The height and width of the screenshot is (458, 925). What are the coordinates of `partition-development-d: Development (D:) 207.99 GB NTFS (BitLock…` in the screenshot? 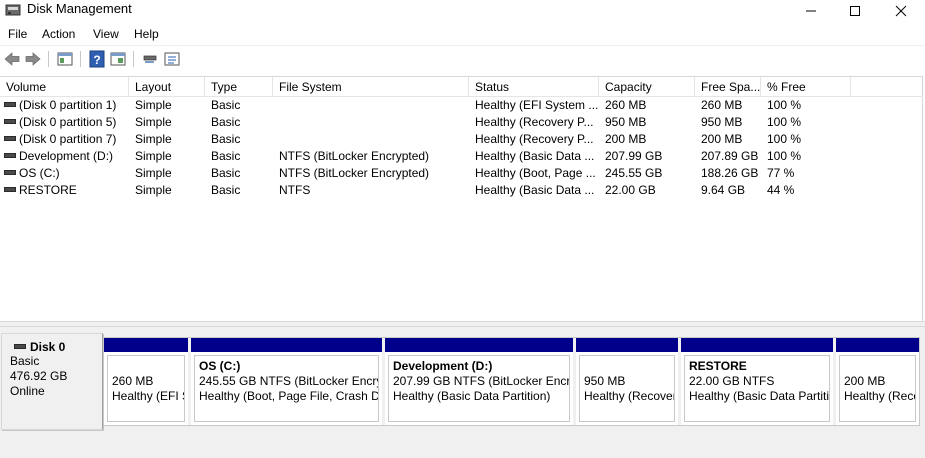 It's located at (479, 381).